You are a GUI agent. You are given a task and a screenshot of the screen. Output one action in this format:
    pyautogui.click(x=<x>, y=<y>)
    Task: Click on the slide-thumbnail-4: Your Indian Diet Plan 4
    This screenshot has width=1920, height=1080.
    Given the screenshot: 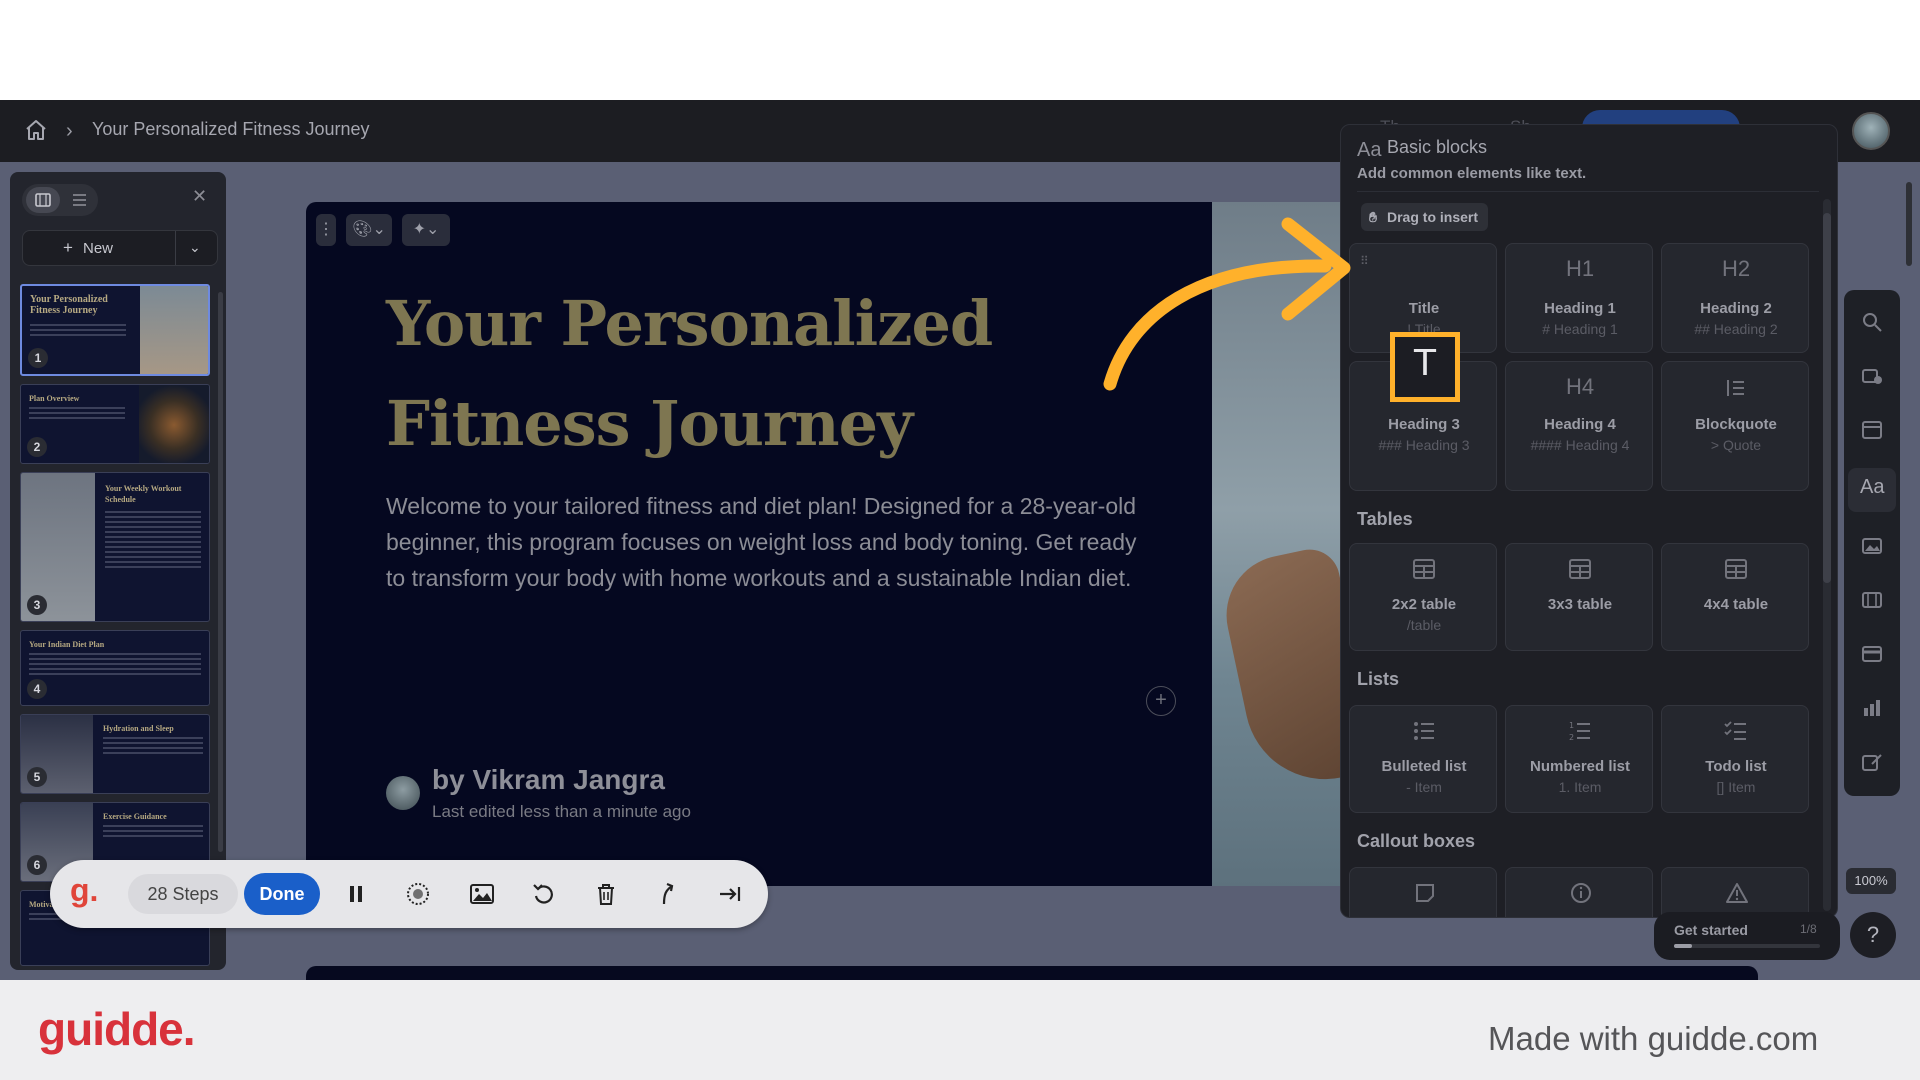 What is the action you would take?
    pyautogui.click(x=115, y=668)
    